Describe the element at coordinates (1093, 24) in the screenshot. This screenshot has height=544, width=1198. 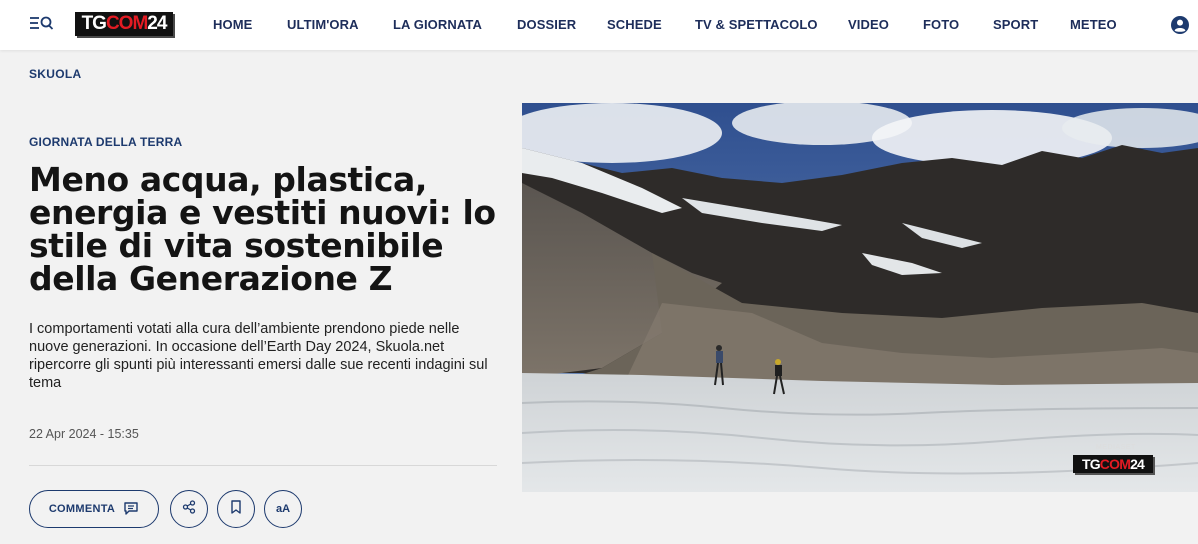
I see `nav-meteo: METEO` at that location.